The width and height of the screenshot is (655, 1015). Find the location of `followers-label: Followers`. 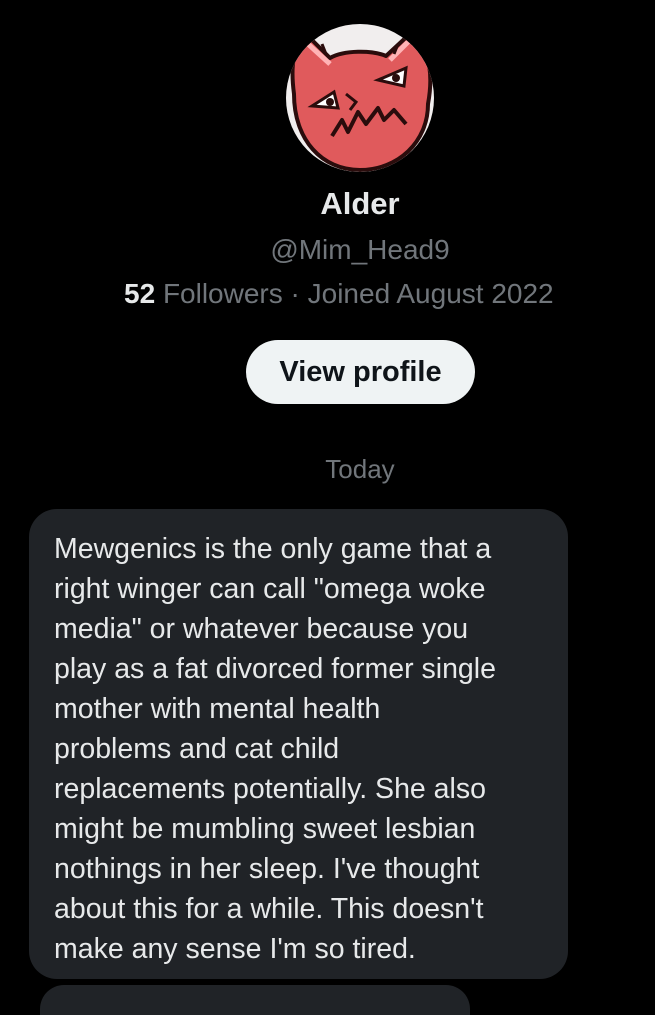

followers-label: Followers is located at coordinates (223, 293).